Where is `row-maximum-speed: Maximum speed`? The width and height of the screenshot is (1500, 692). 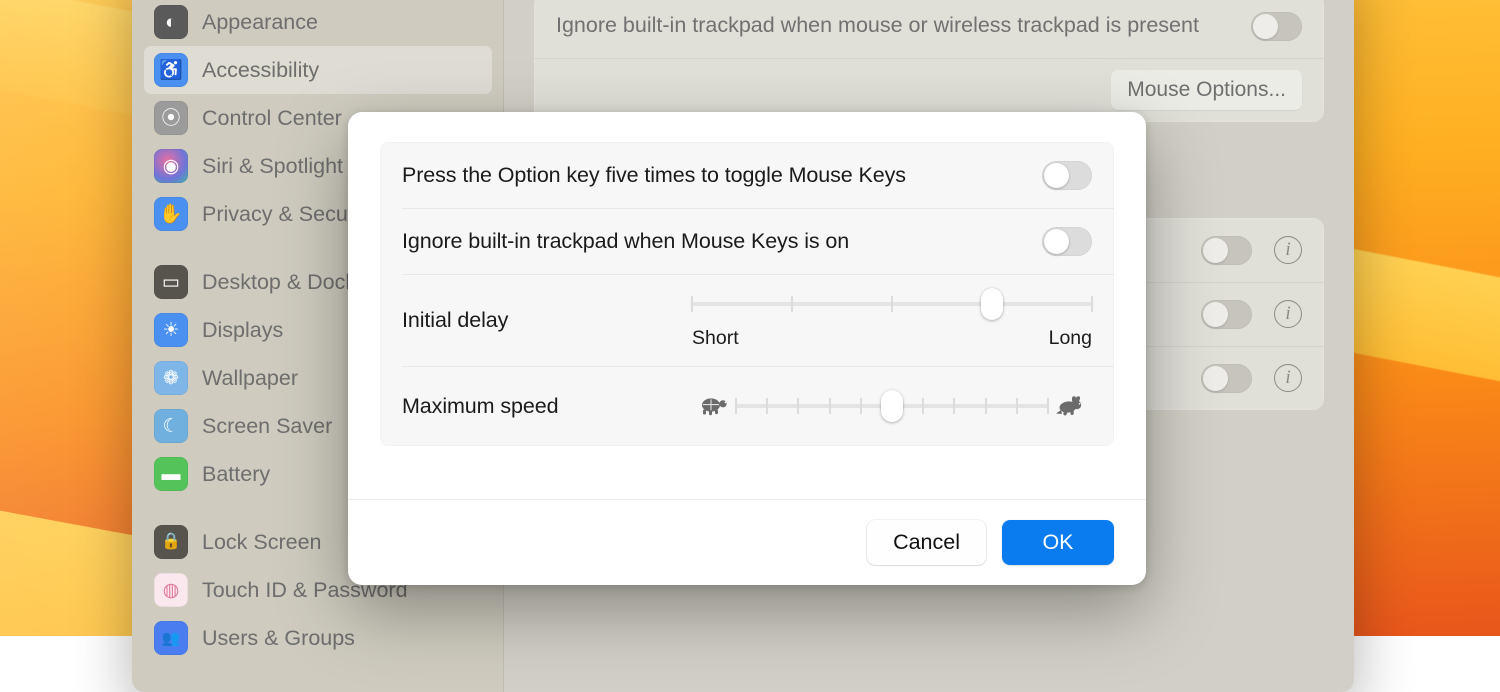 row-maximum-speed: Maximum speed is located at coordinates (747, 406).